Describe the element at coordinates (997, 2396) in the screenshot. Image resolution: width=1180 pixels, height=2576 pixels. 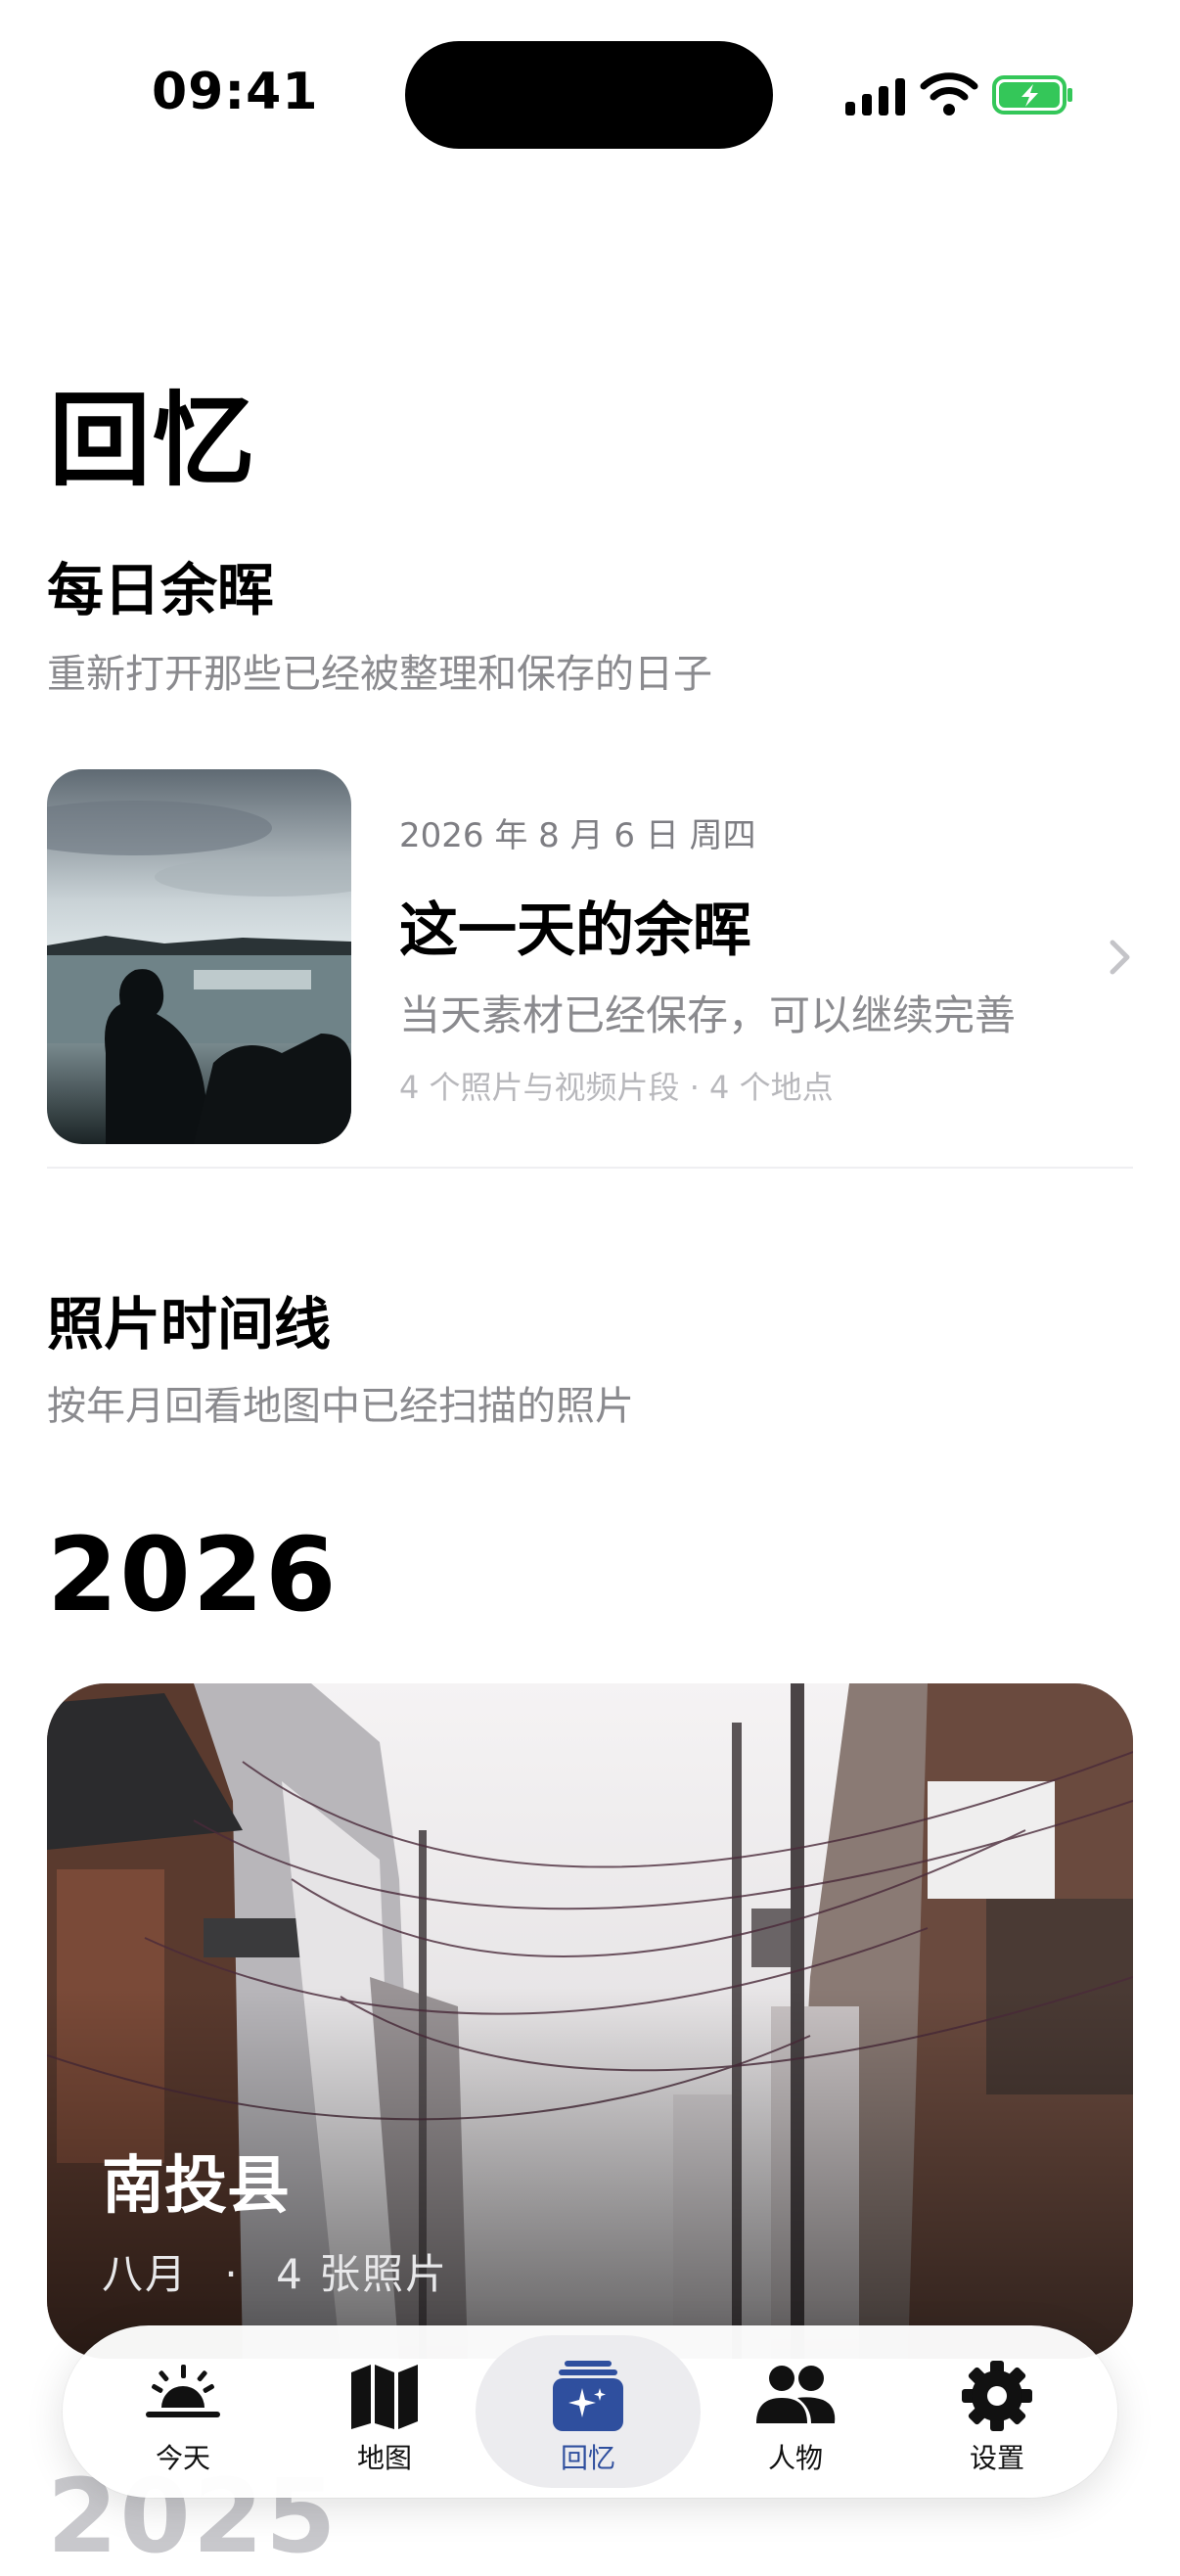
I see `gear-icon` at that location.